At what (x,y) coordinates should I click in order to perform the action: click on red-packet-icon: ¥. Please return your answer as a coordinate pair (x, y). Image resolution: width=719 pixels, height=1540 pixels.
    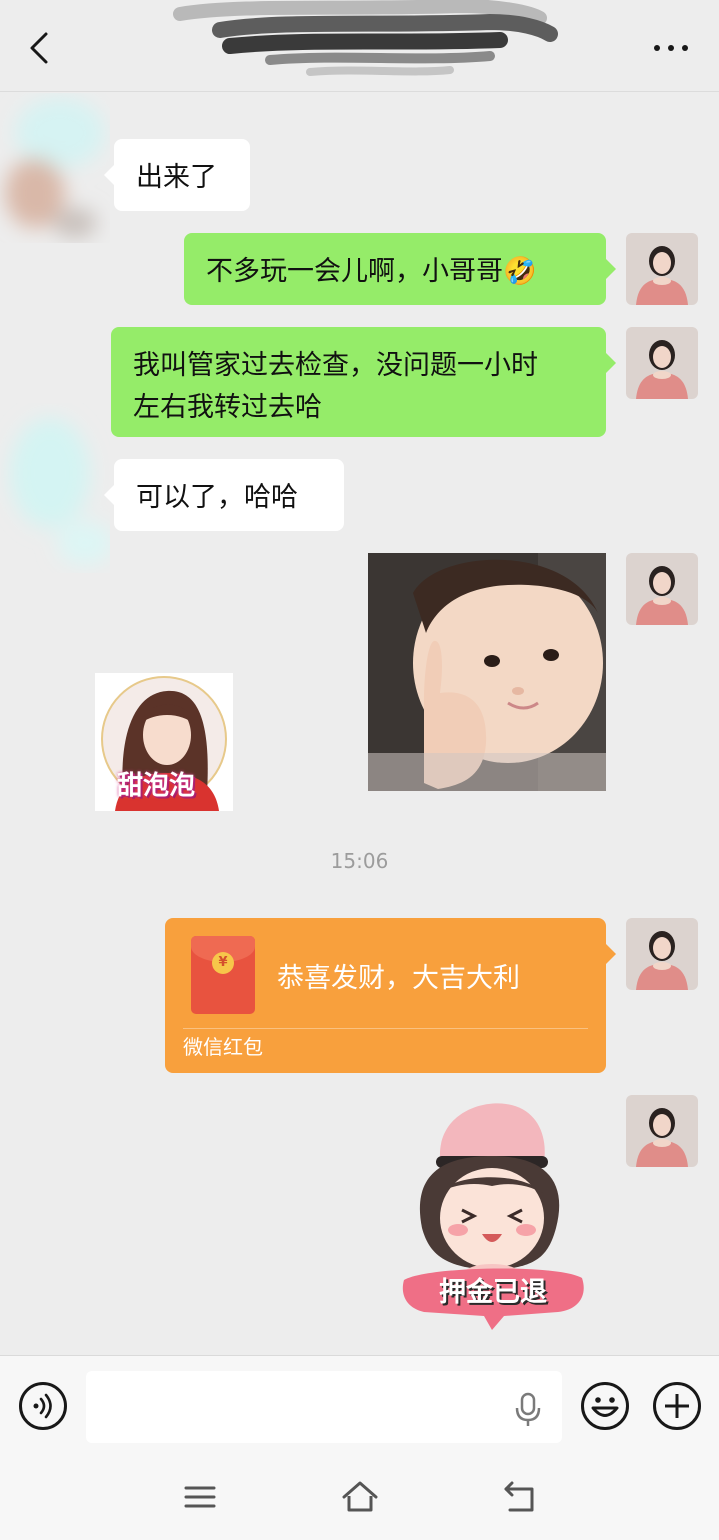
    Looking at the image, I should click on (223, 975).